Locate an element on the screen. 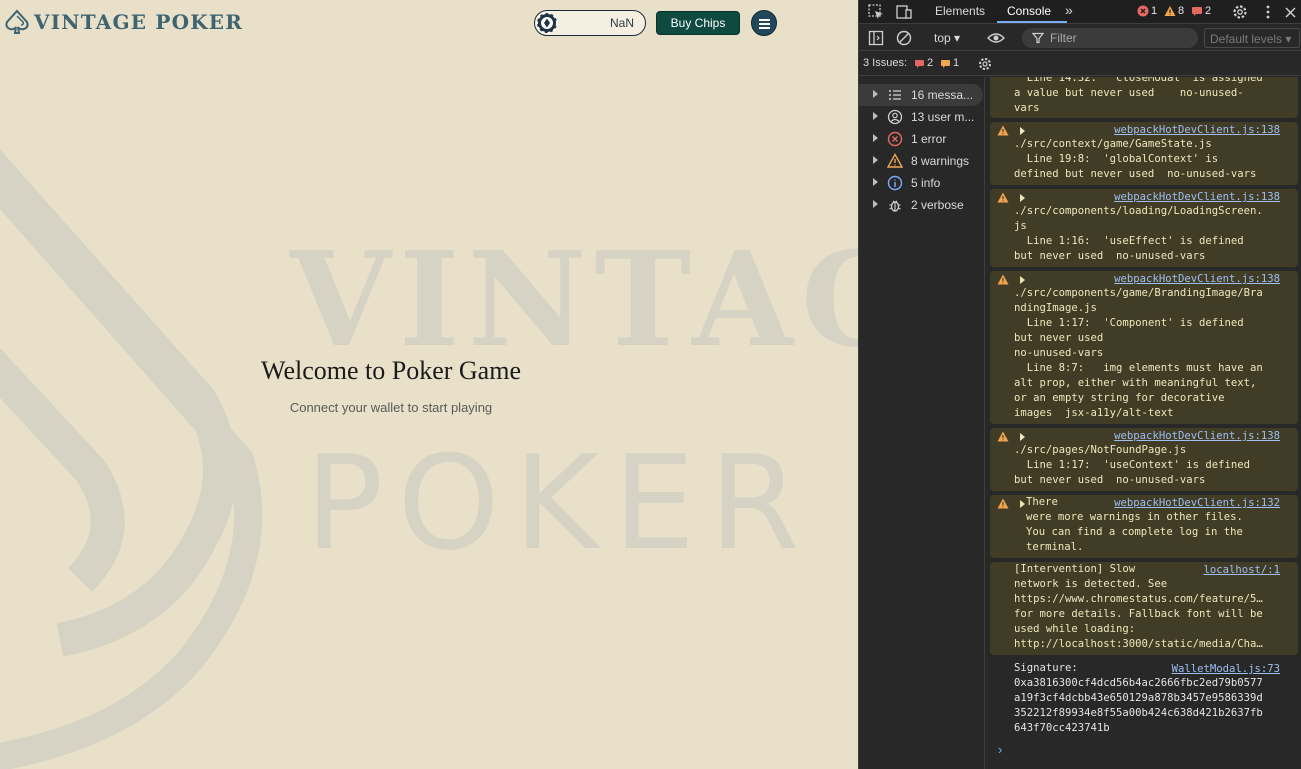  issues-warning-count: 1 is located at coordinates (956, 63).